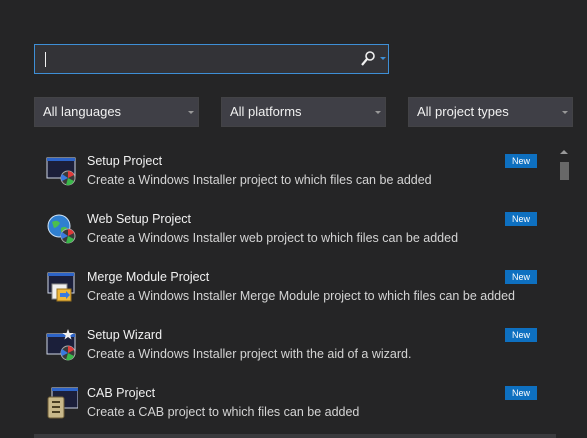  Describe the element at coordinates (61, 171) in the screenshot. I see `setup-project-icon` at that location.